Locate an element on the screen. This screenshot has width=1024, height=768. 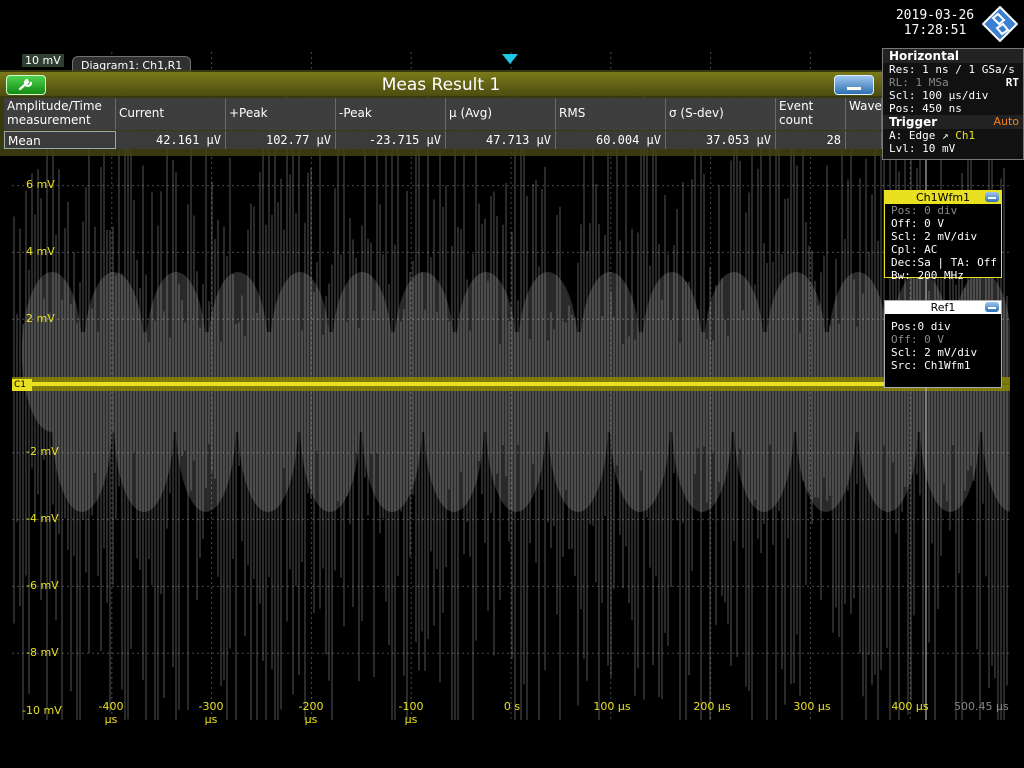
ch1-title-bar: Ch1Wfm1 is located at coordinates (943, 197).